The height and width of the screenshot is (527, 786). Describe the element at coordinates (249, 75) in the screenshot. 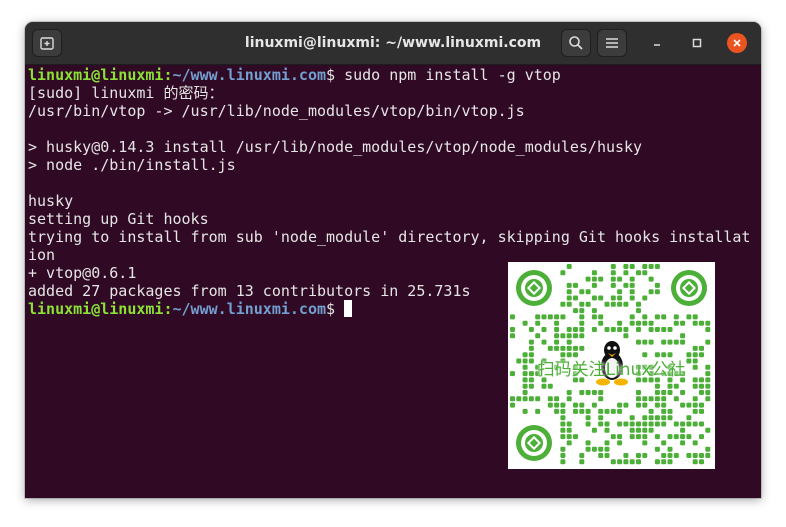

I see `prompt-path: ~/www.linuxmi.com` at that location.